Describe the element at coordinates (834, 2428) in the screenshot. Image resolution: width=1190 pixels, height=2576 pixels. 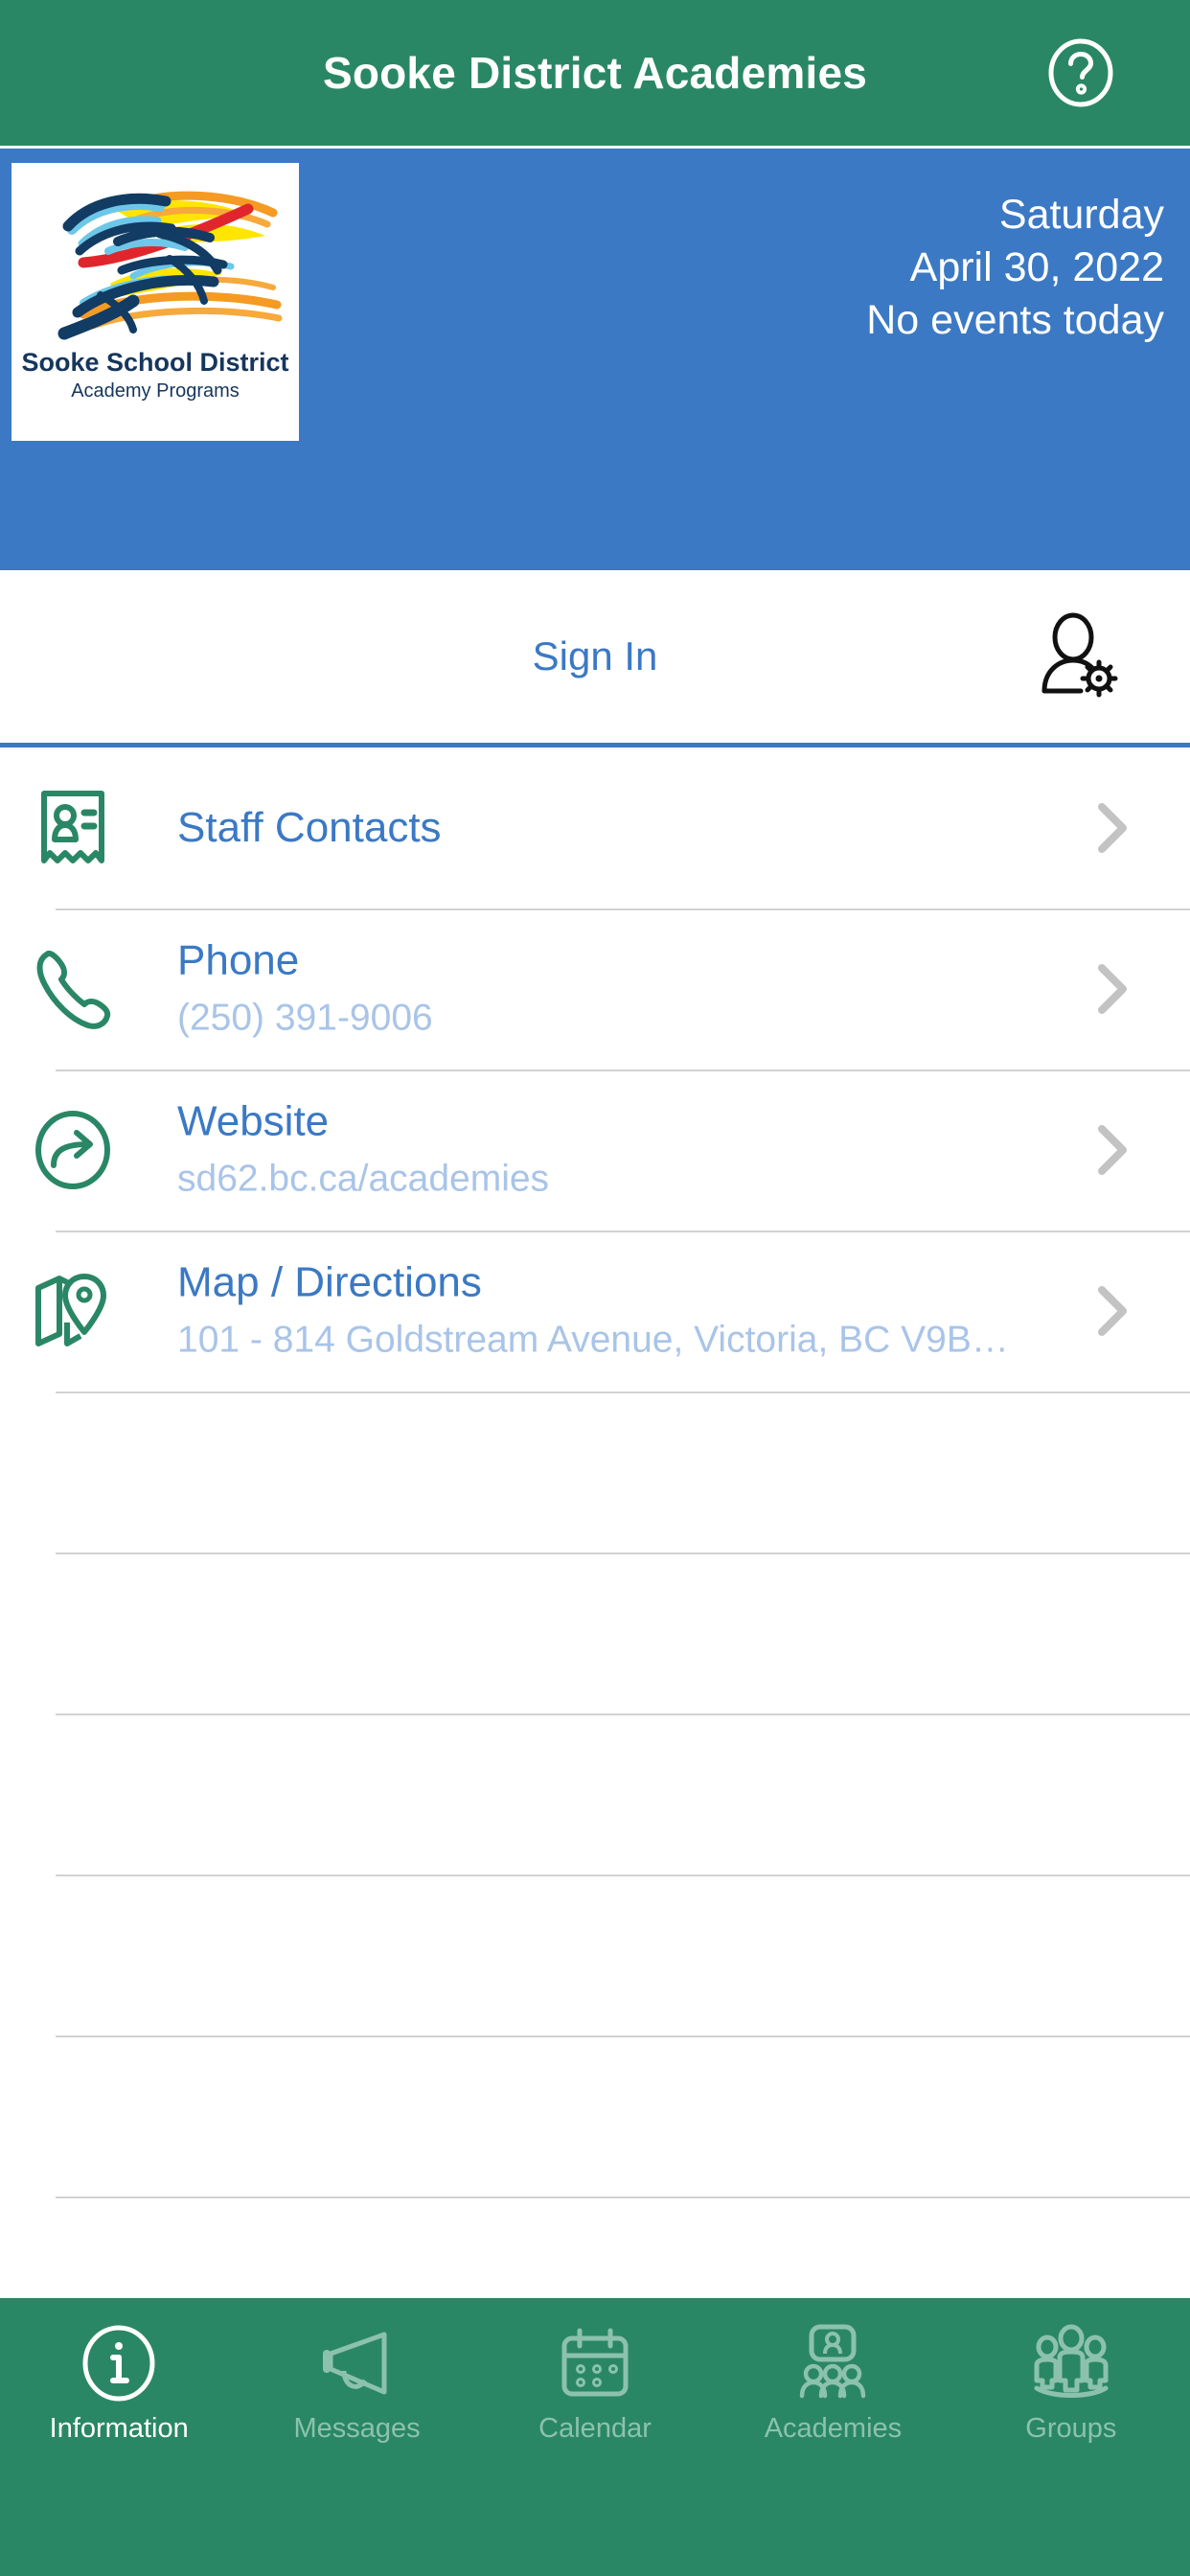
I see `tab-label: Academies` at that location.